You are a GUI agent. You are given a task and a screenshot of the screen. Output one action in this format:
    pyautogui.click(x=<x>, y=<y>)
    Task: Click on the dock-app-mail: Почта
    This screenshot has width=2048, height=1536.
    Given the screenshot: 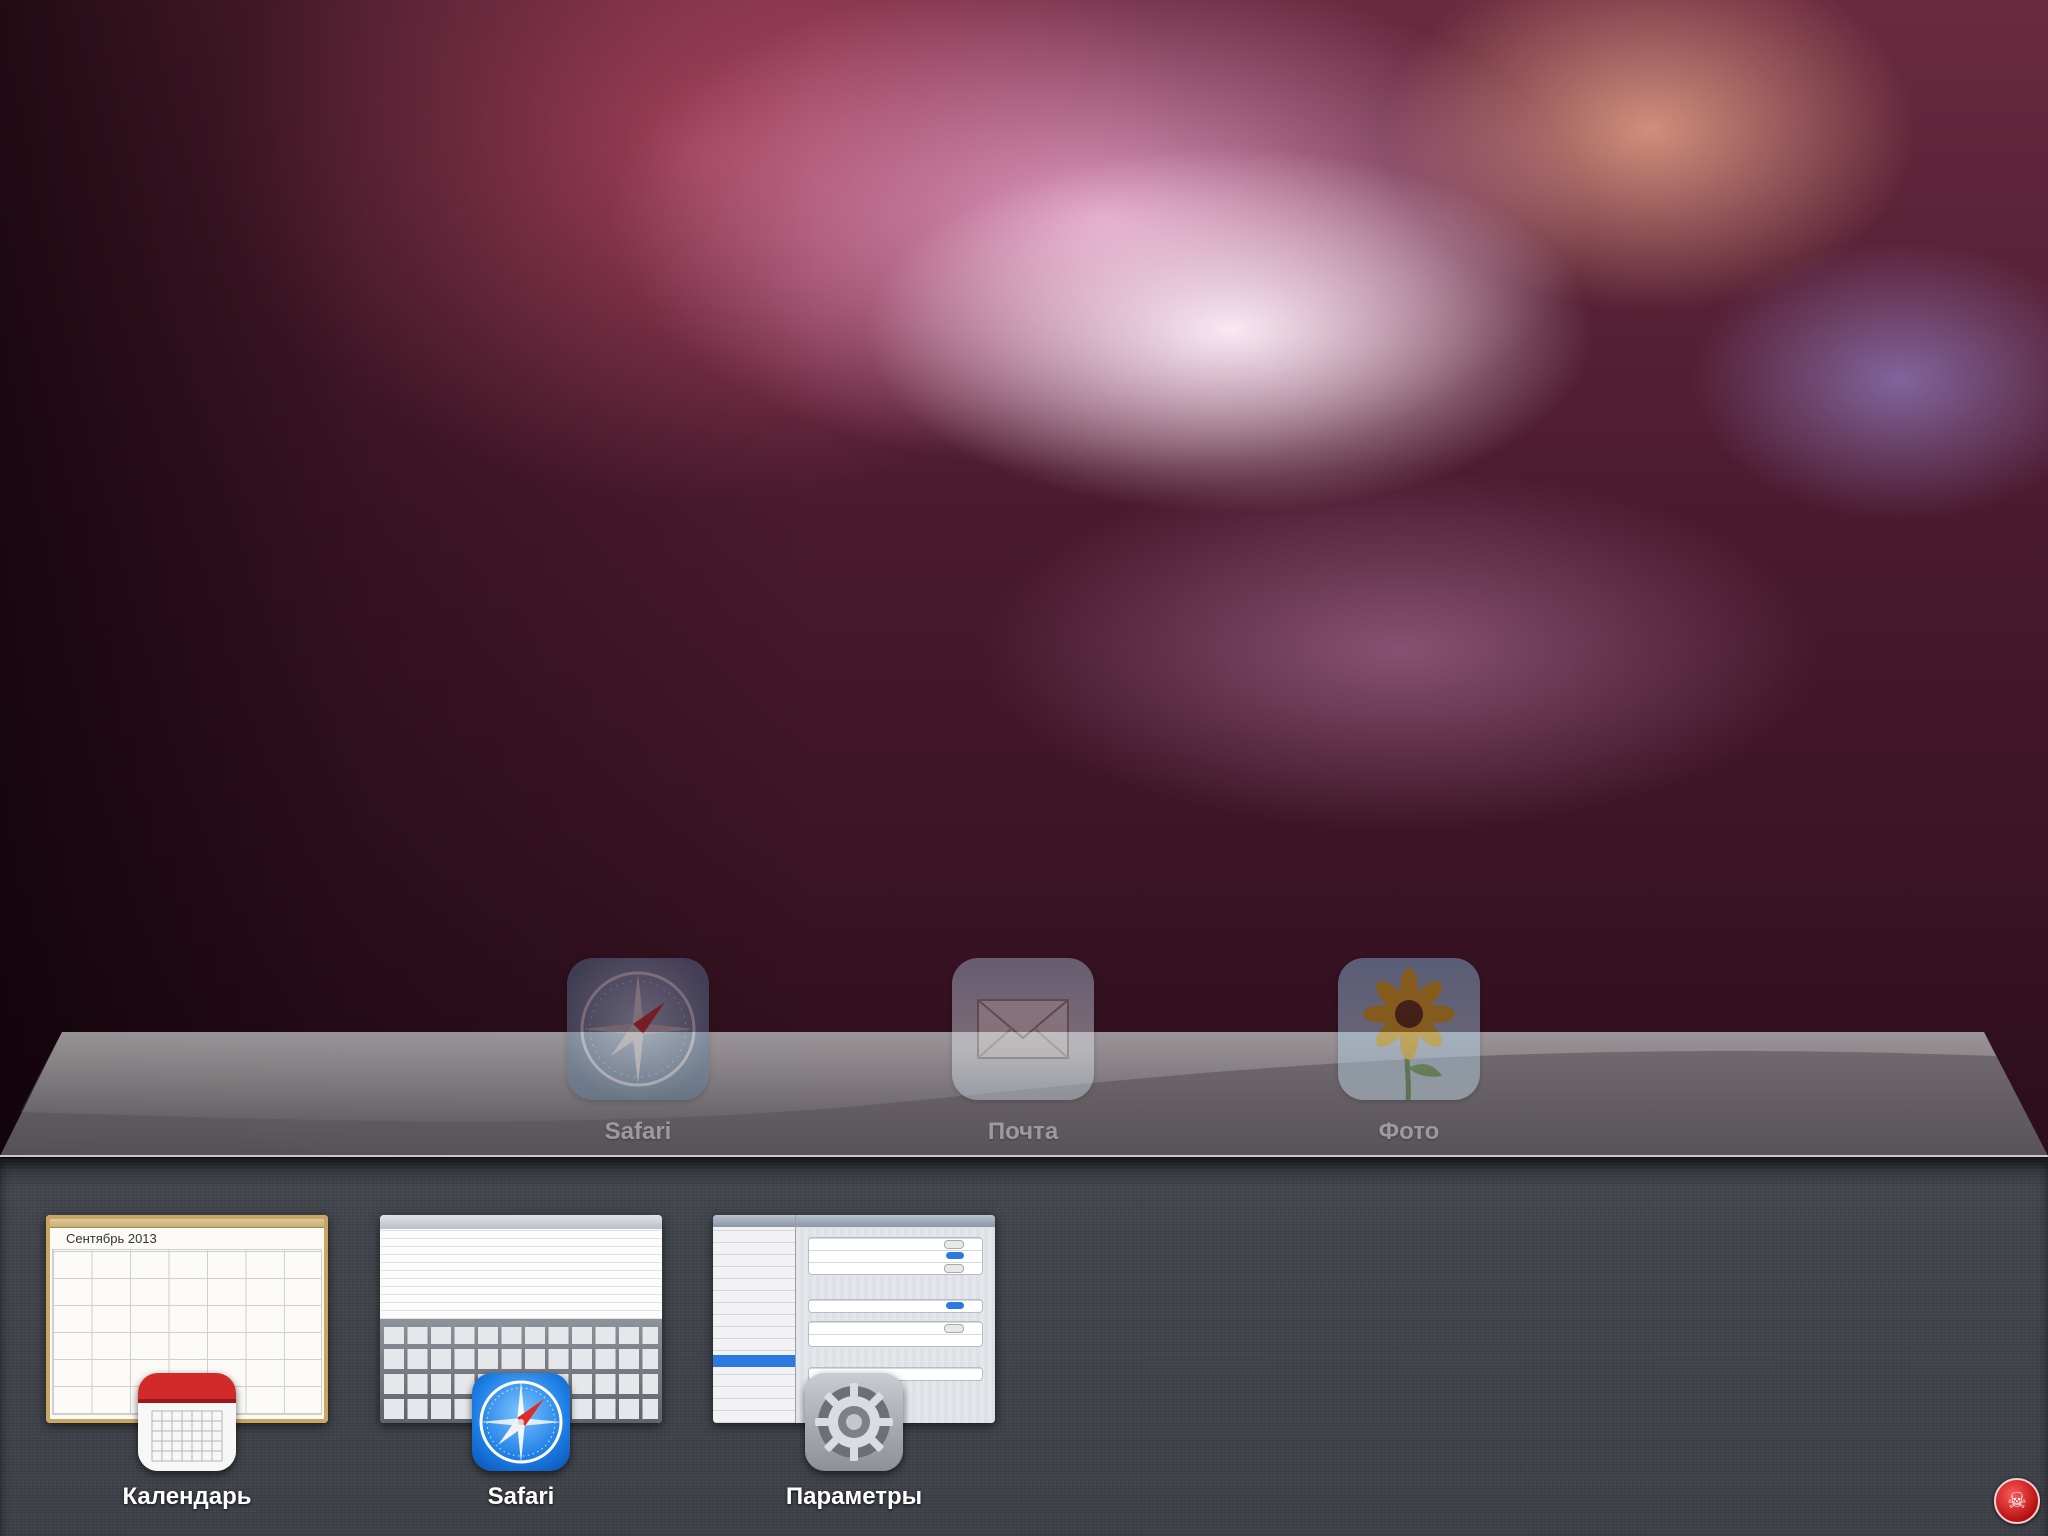 What is the action you would take?
    pyautogui.click(x=1023, y=1052)
    